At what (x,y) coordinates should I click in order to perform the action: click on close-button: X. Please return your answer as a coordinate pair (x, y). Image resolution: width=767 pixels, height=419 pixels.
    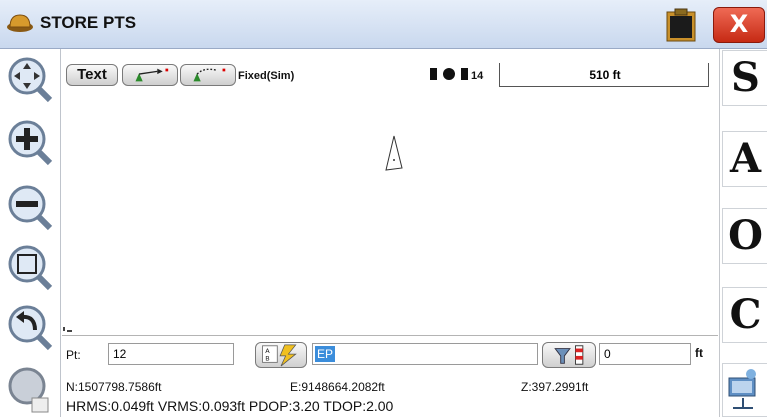
    Looking at the image, I should click on (739, 25).